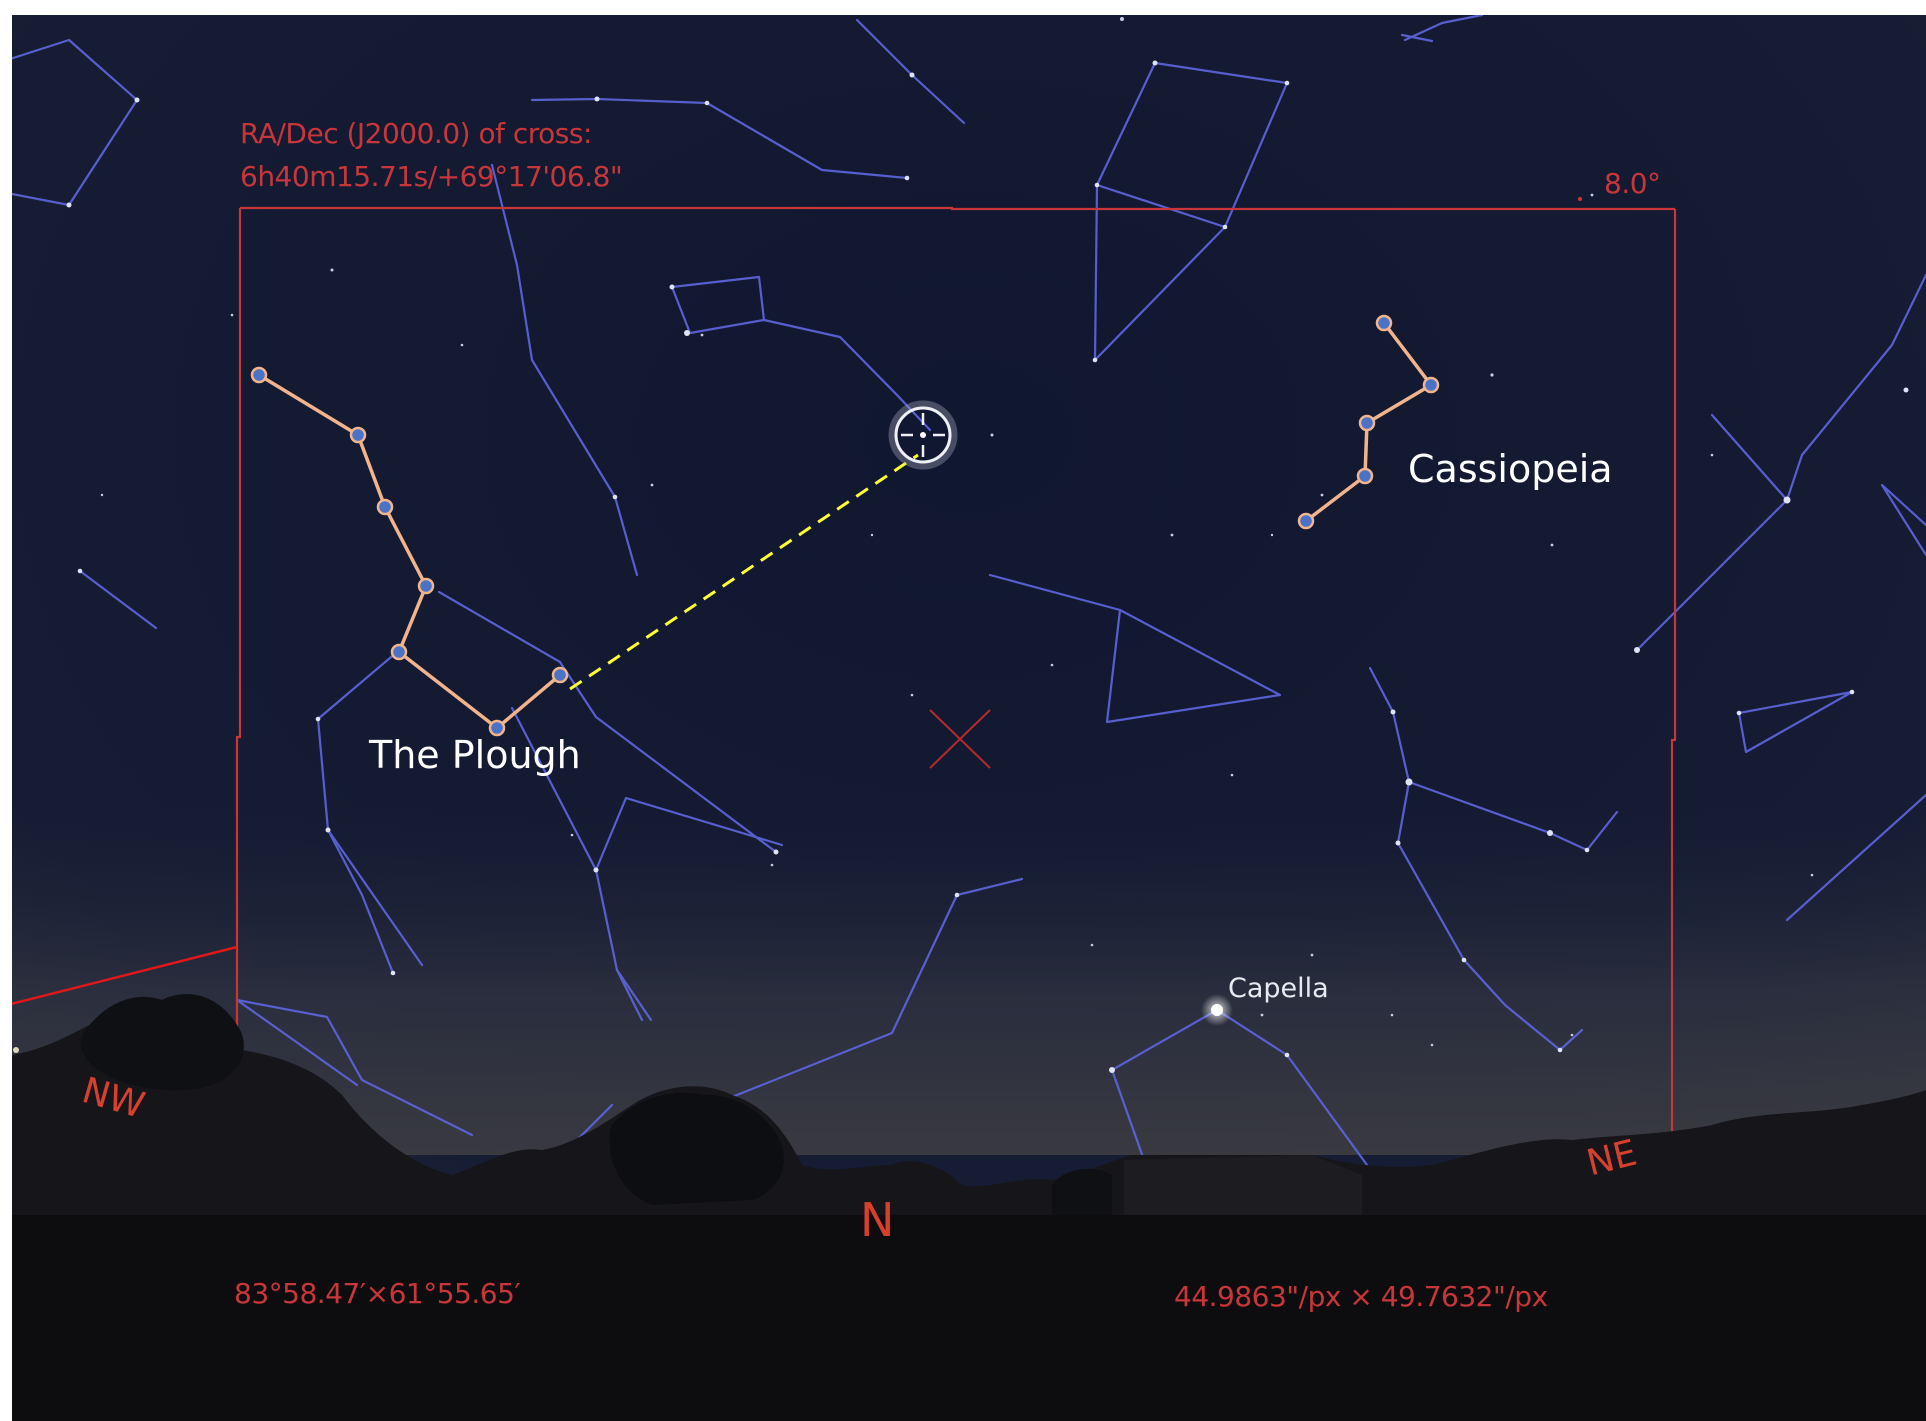 The height and width of the screenshot is (1421, 1926). What do you see at coordinates (416, 133) in the screenshot?
I see `cross-coord-label: RA/Dec (J2000.0) of cross:` at bounding box center [416, 133].